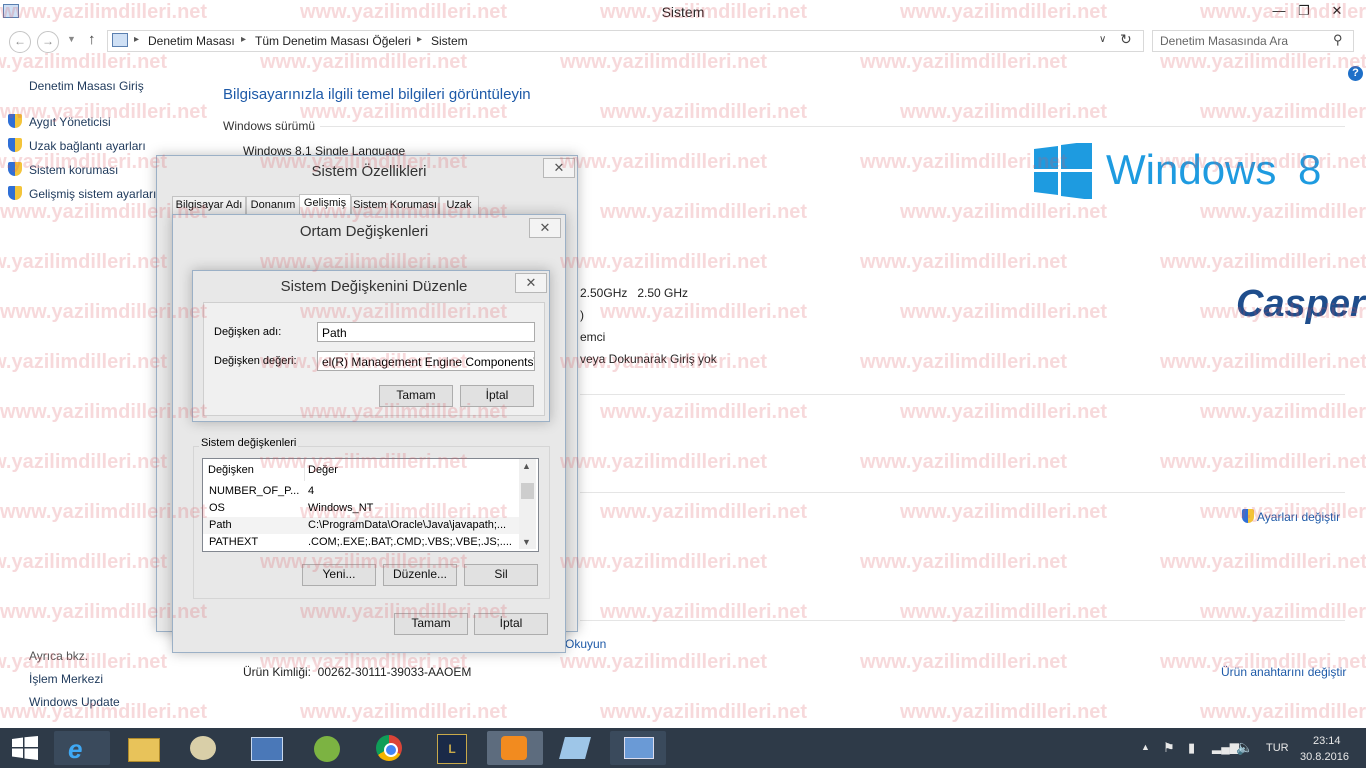 Image resolution: width=1366 pixels, height=768 pixels. What do you see at coordinates (73, 170) in the screenshot?
I see `sidebar-item-system-protection: Sistem koruması` at bounding box center [73, 170].